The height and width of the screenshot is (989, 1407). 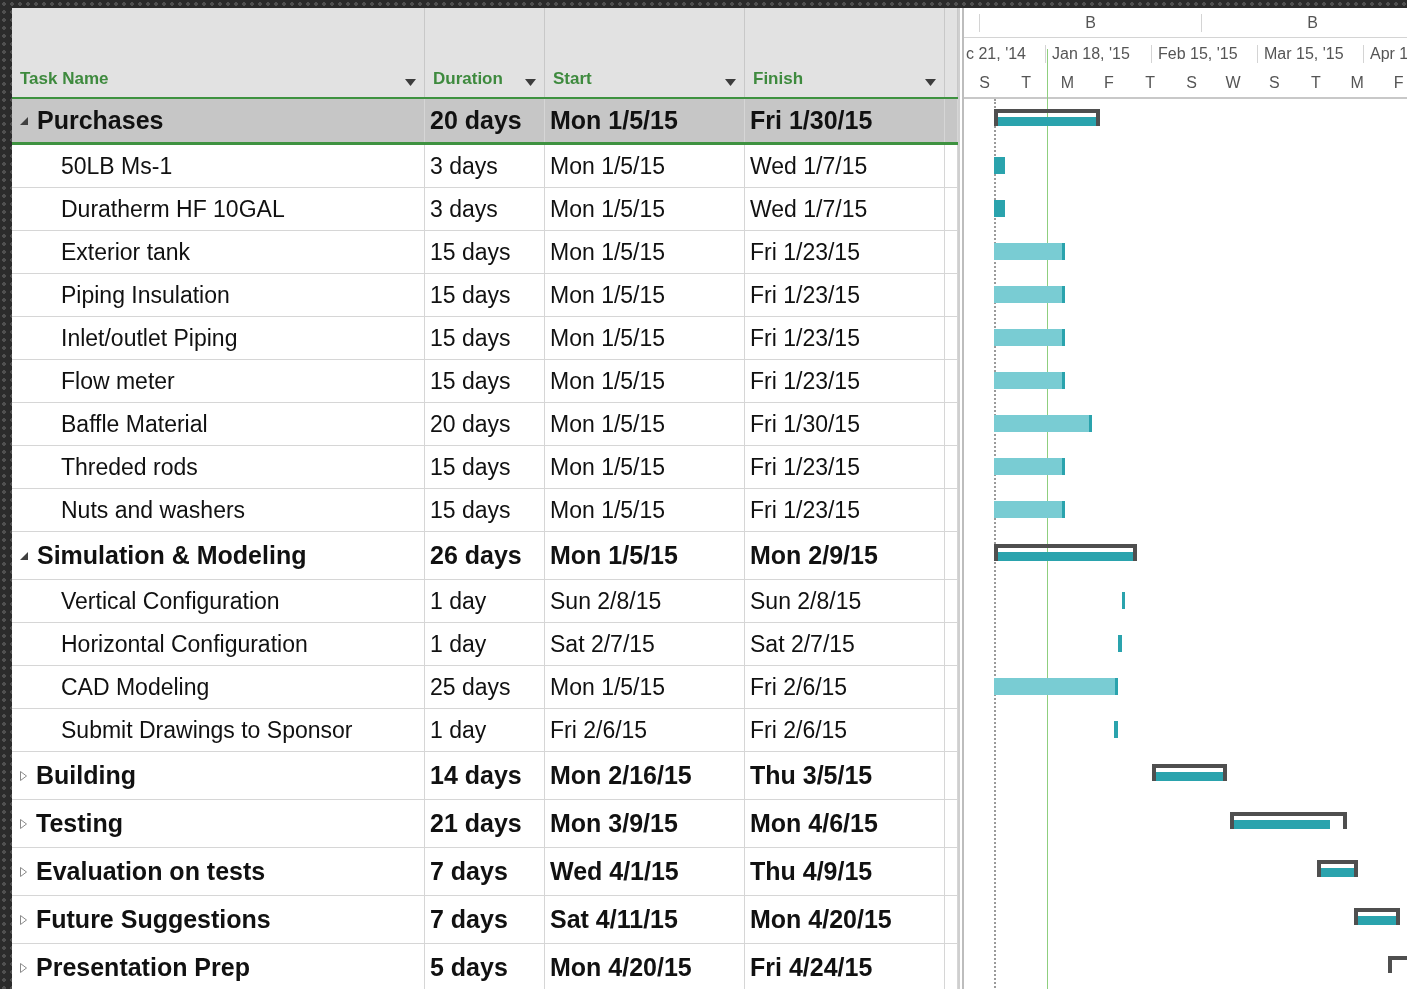 I want to click on start-date-cell: Wed 4/1/15, so click(x=614, y=871).